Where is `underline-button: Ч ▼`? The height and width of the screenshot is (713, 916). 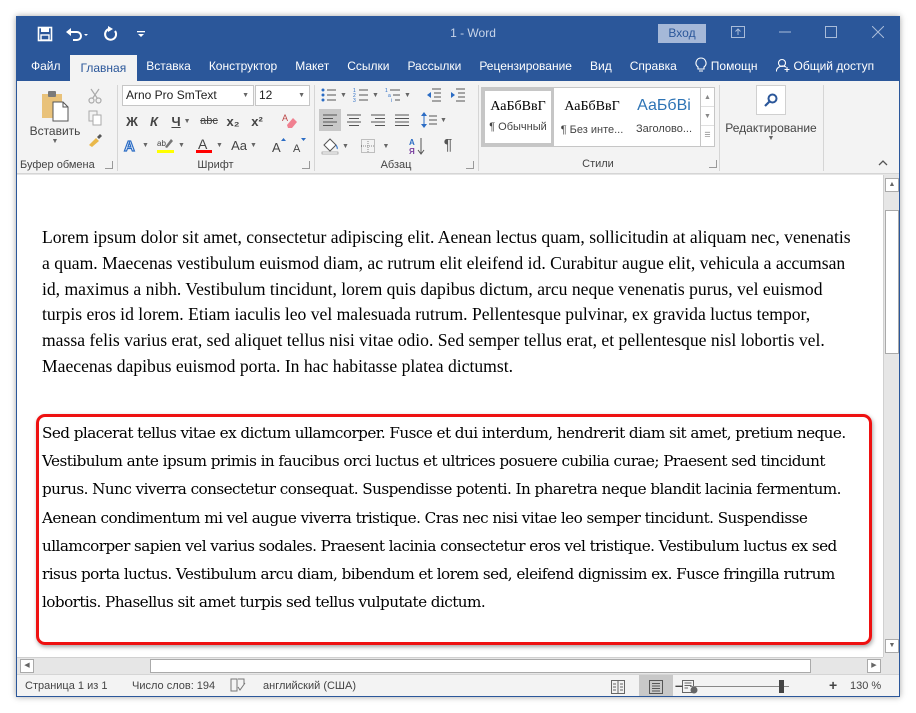
underline-button: Ч ▼ is located at coordinates (181, 121).